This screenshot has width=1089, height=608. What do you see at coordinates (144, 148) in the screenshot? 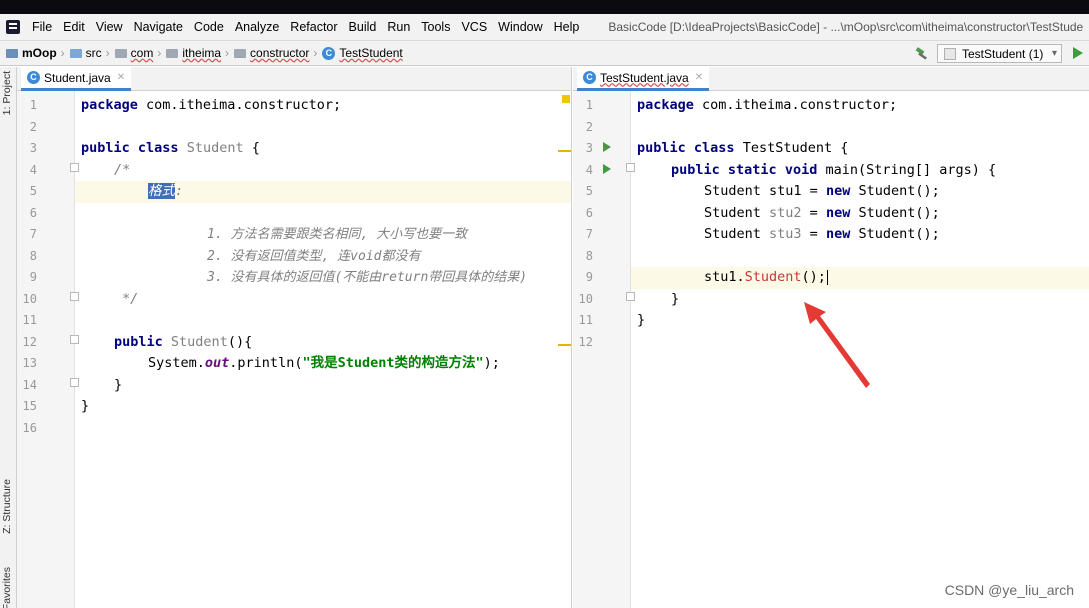
I see `code-line: 3 public class Student {` at bounding box center [144, 148].